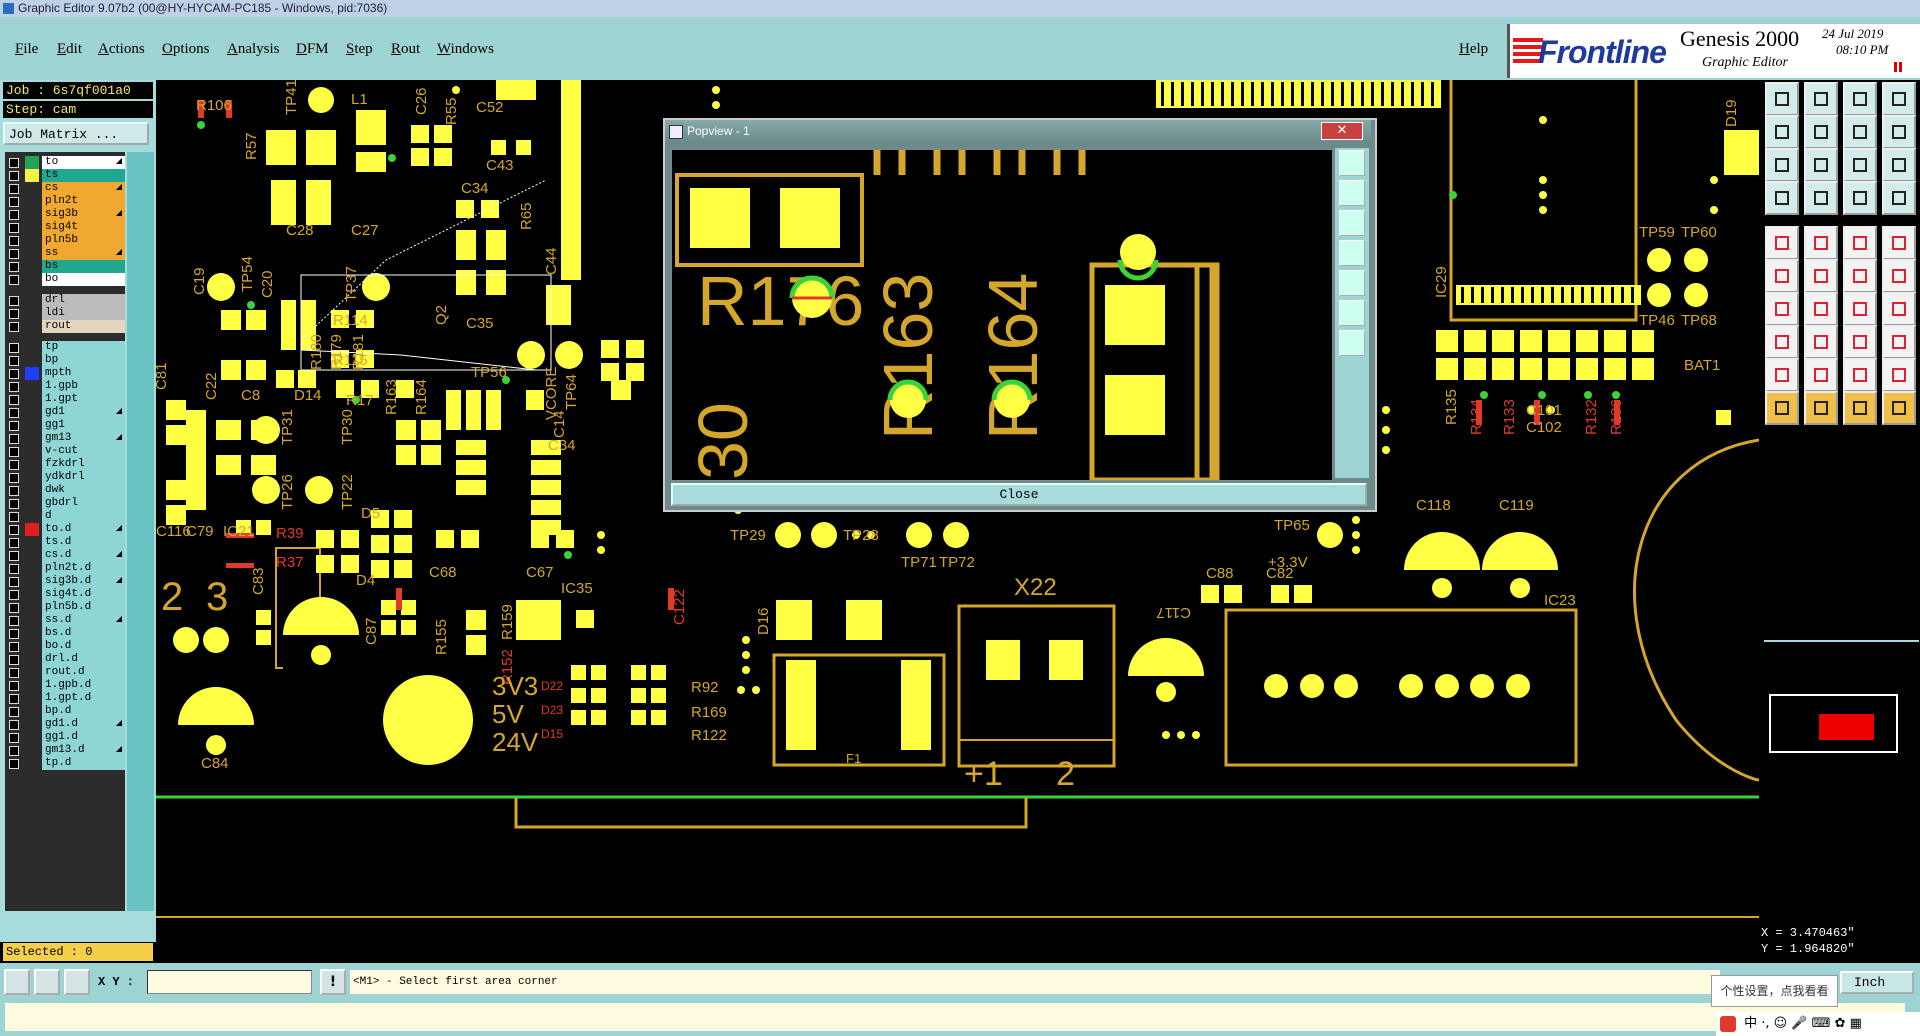 The width and height of the screenshot is (1920, 1036). I want to click on arc-icon, so click(1860, 276).